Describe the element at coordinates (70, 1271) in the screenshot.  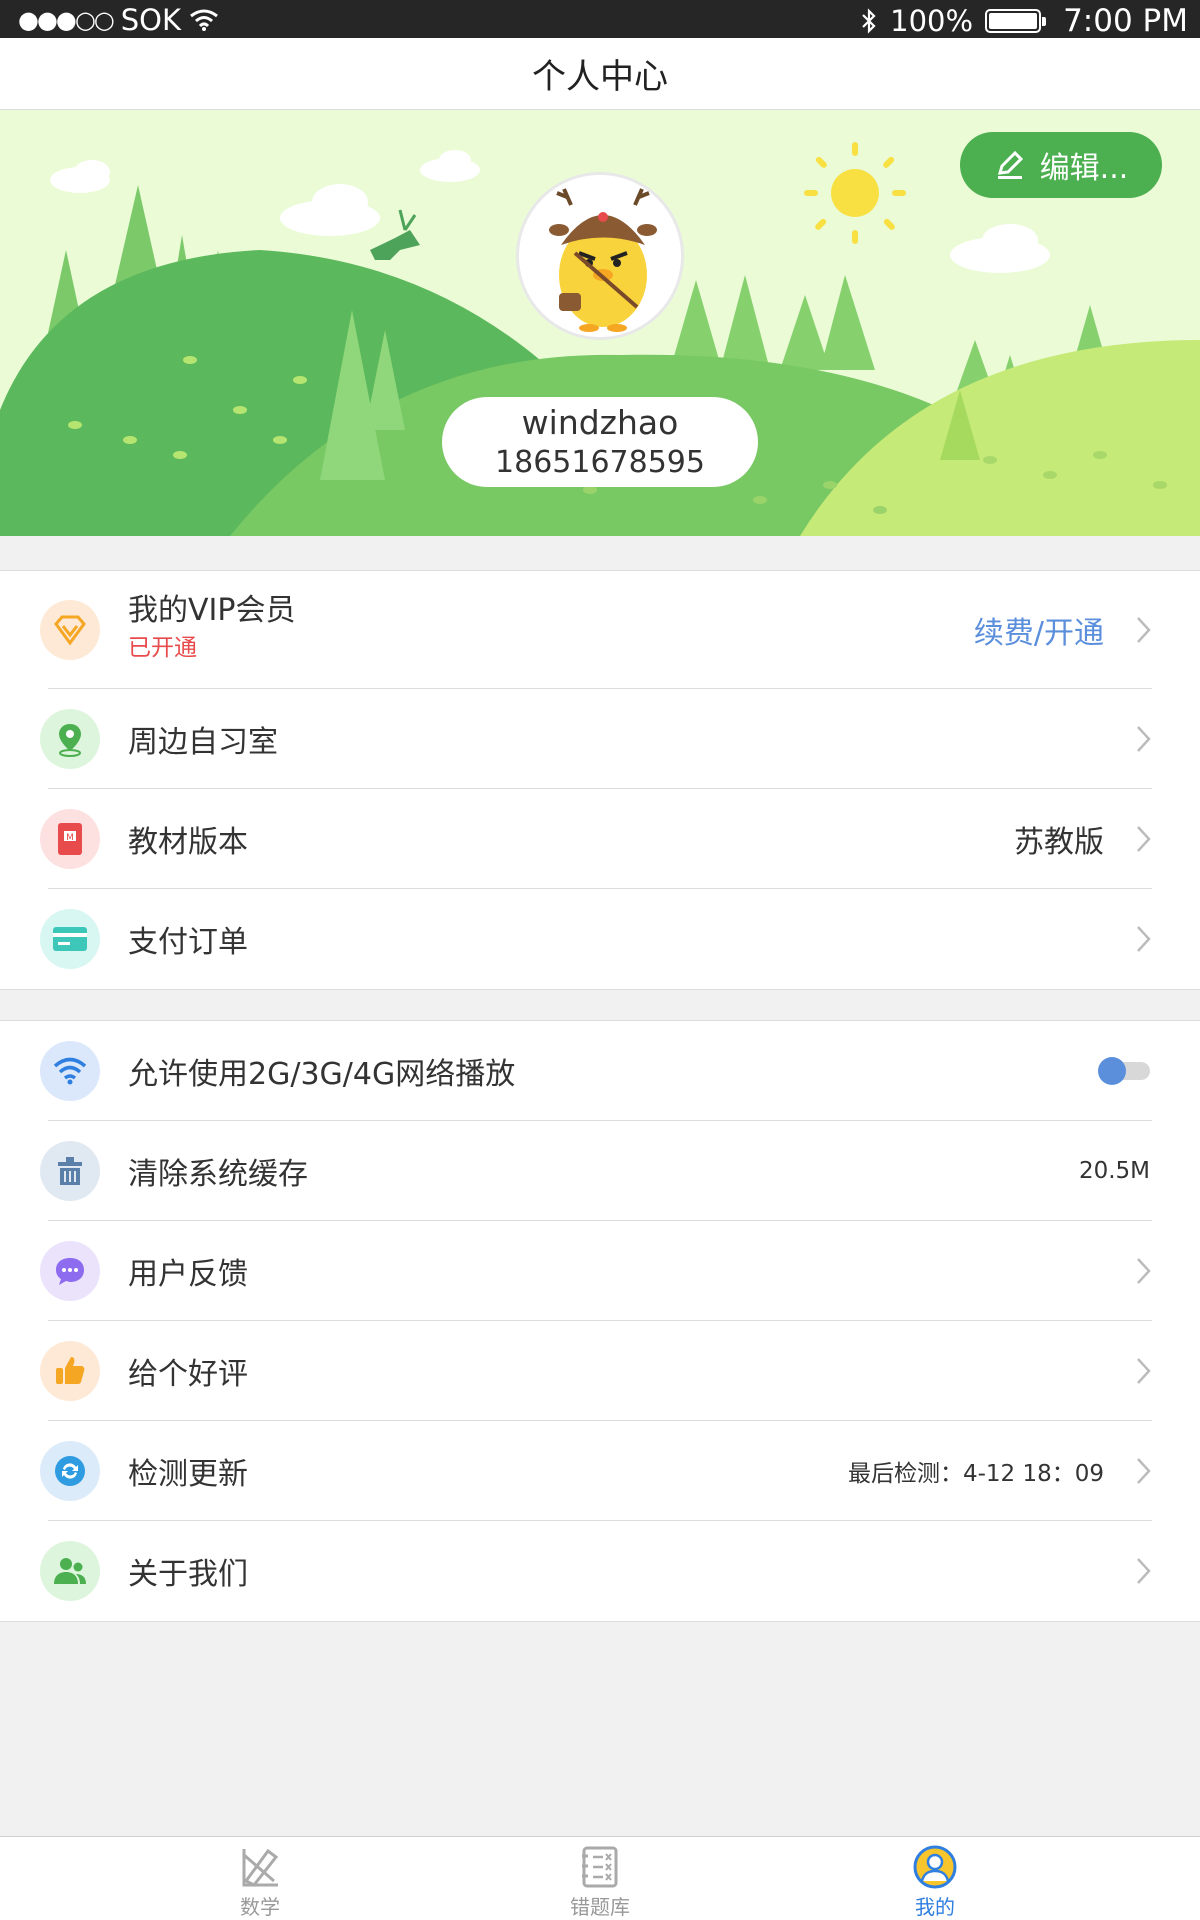
I see `chat-bubble-icon` at that location.